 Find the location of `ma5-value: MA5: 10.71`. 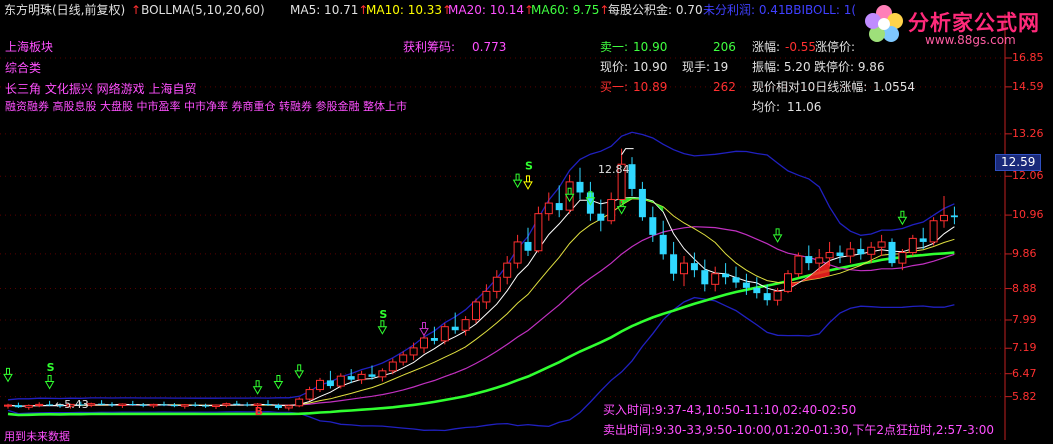

ma5-value: MA5: 10.71 is located at coordinates (324, 10).